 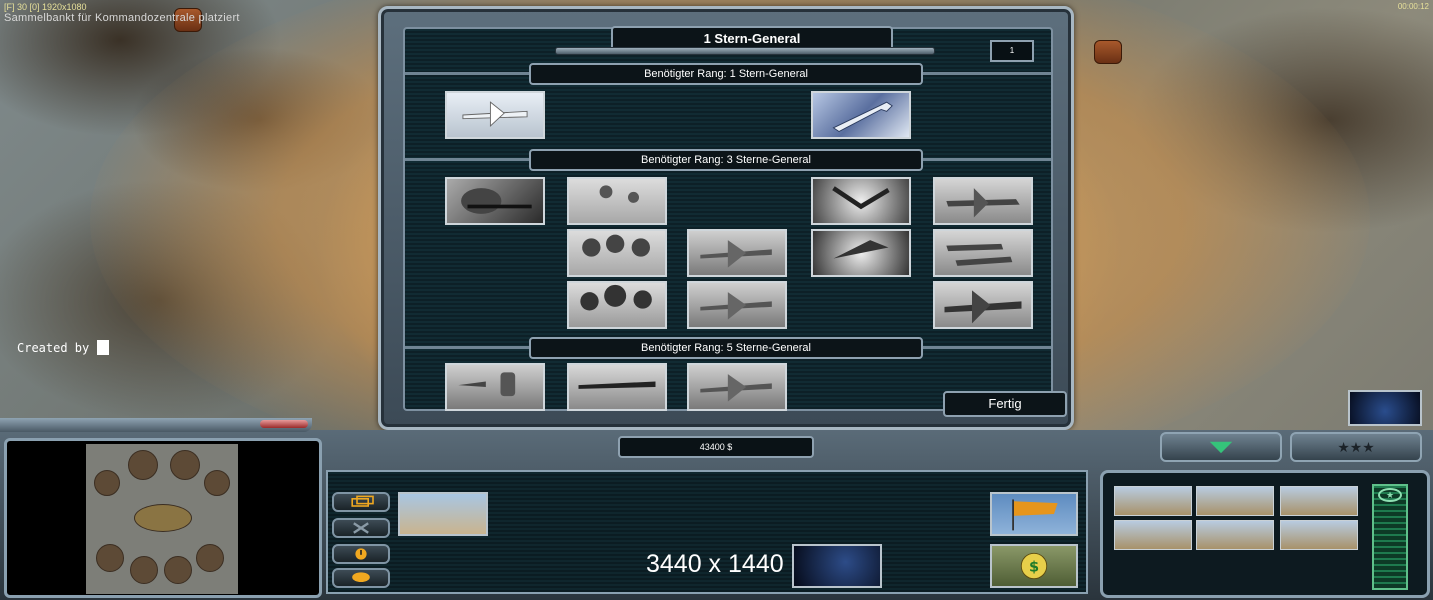 What do you see at coordinates (53, 347) in the screenshot?
I see `created-by-label: Created by` at bounding box center [53, 347].